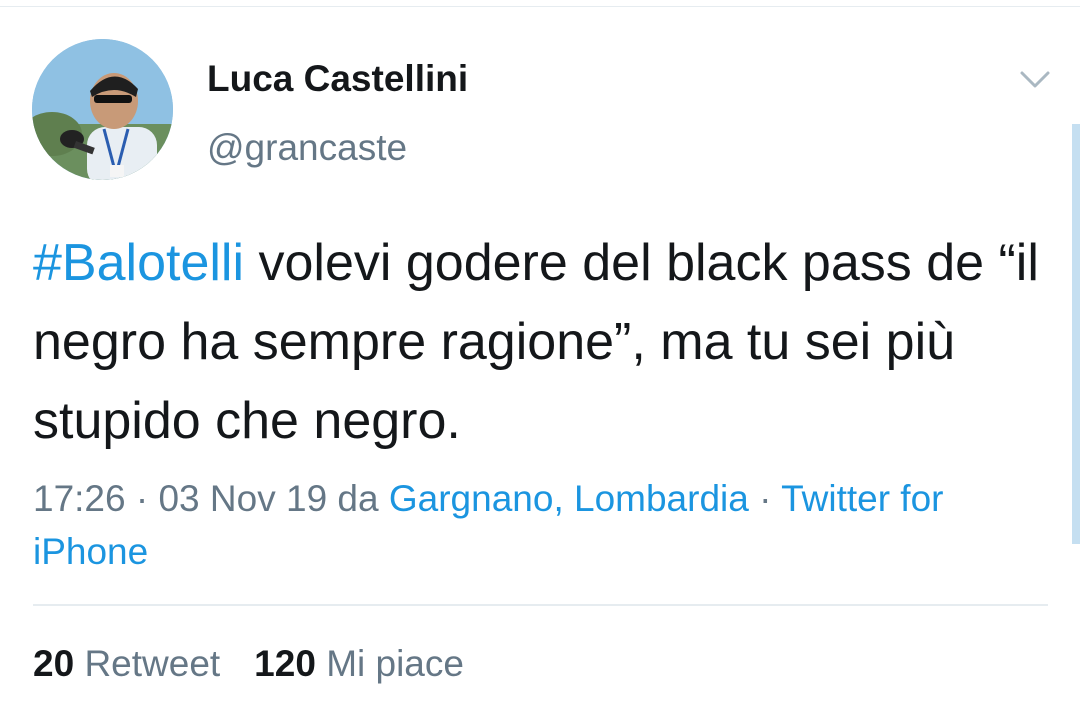 The height and width of the screenshot is (717, 1080). What do you see at coordinates (54, 663) in the screenshot?
I see `retweets-count: 20` at bounding box center [54, 663].